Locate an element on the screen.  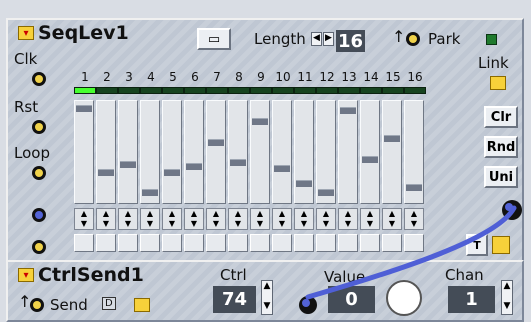
value-display: 0 is located at coordinates (351, 299).